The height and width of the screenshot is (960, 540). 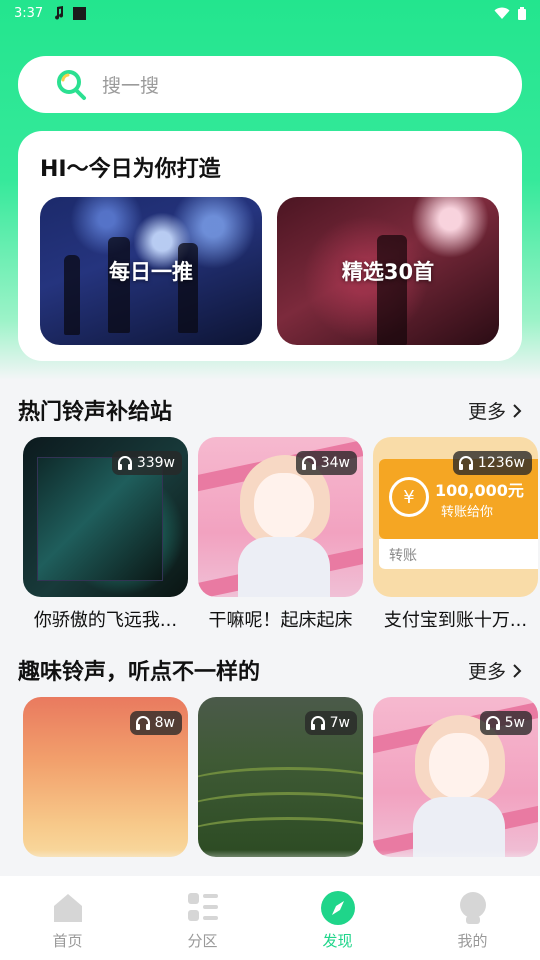 I want to click on notification-square-icon, so click(x=80, y=13).